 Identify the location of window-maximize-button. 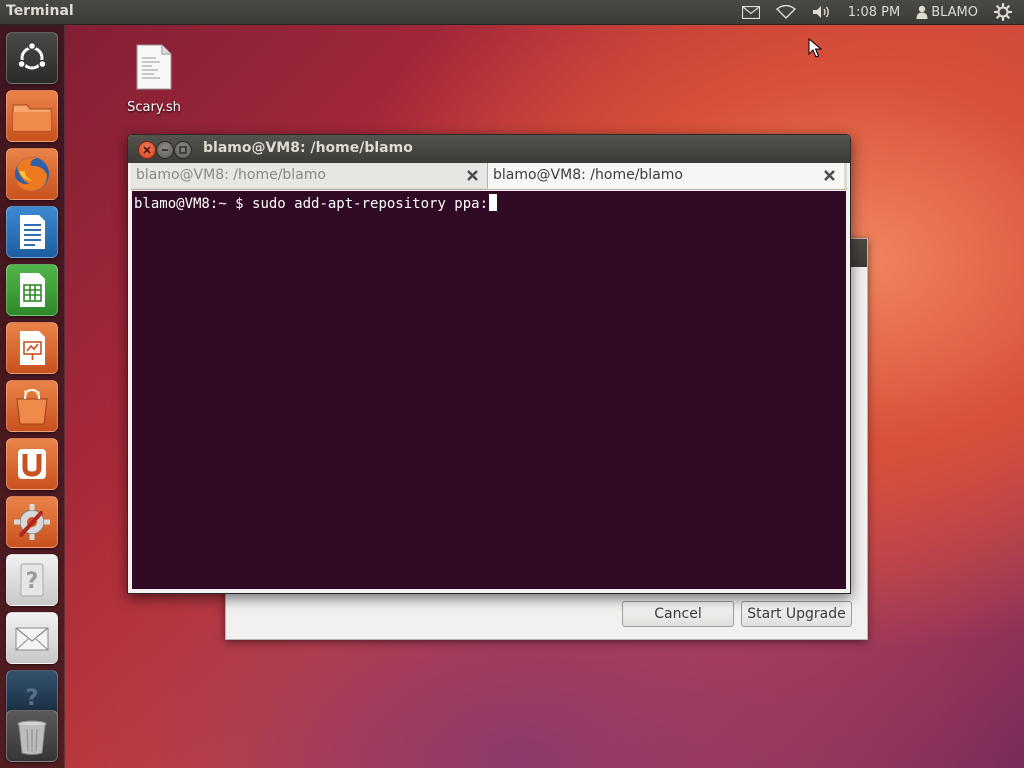
(183, 150).